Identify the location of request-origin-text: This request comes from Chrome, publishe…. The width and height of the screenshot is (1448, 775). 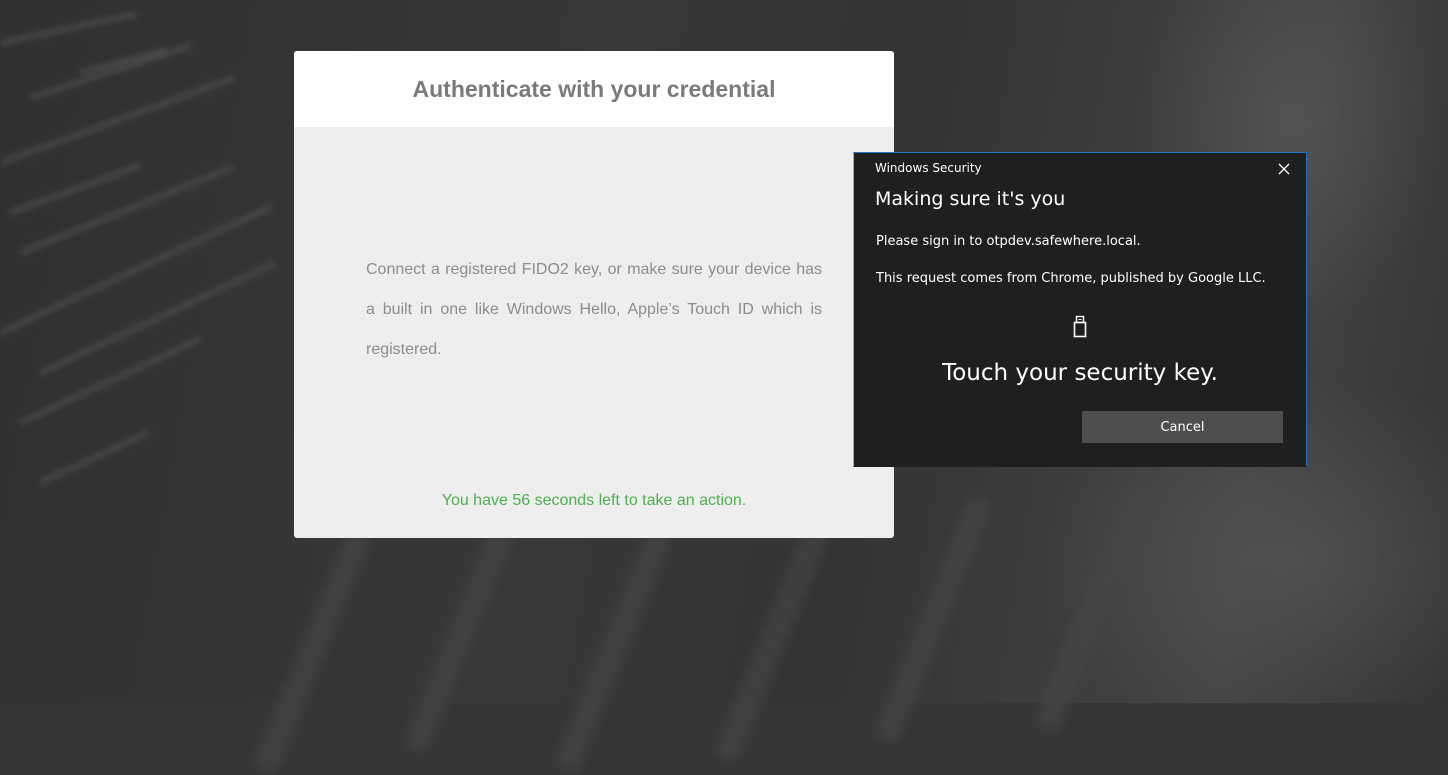
(1071, 278).